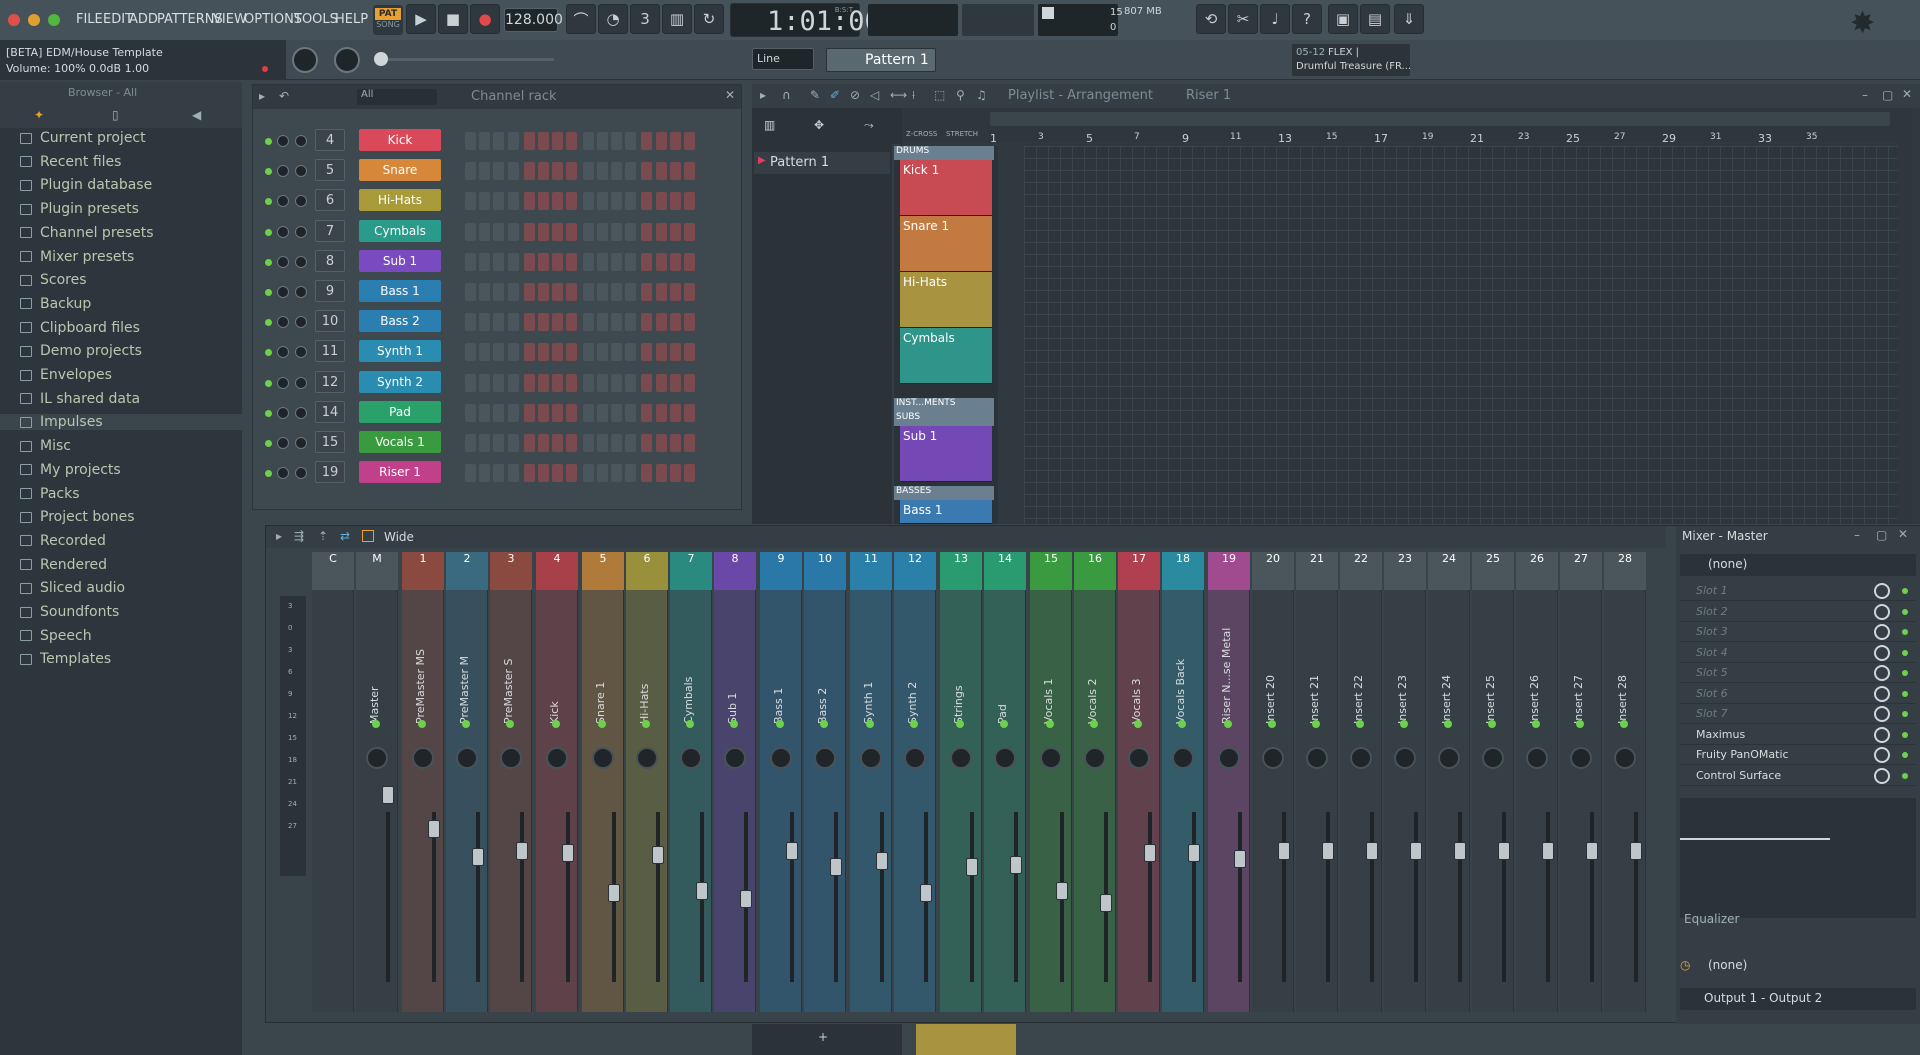 The width and height of the screenshot is (1920, 1055). I want to click on browser-item: Demo projects, so click(81, 351).